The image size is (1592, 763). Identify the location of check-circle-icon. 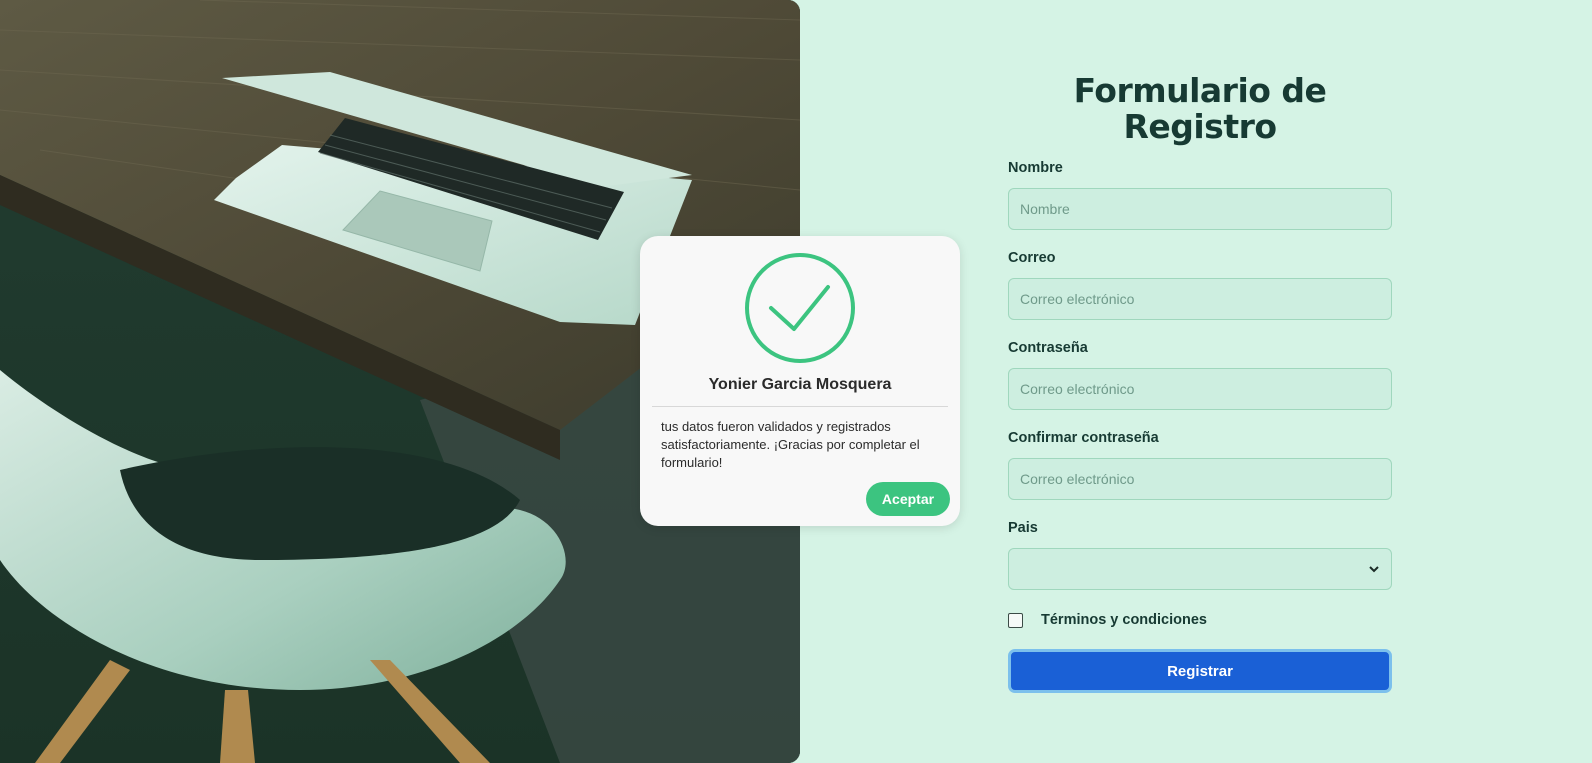
(800, 308).